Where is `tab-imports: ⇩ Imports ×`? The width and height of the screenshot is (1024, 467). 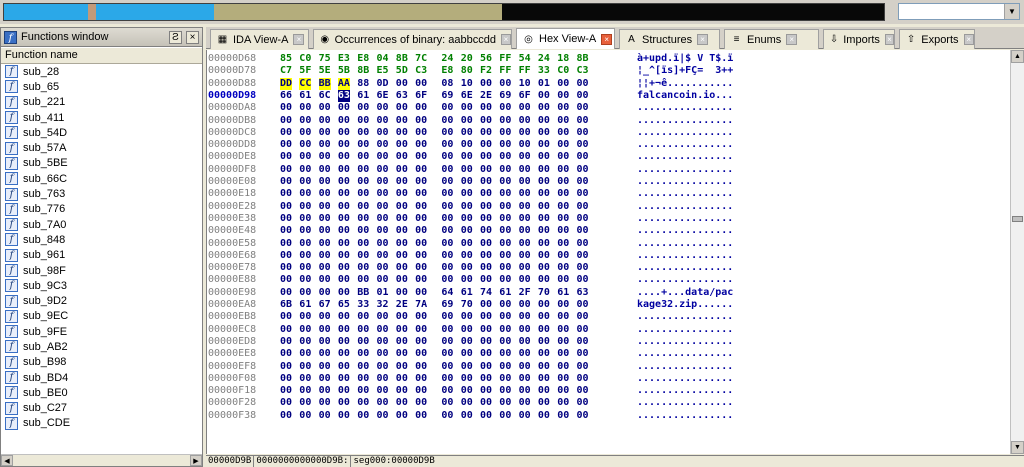 tab-imports: ⇩ Imports × is located at coordinates (859, 39).